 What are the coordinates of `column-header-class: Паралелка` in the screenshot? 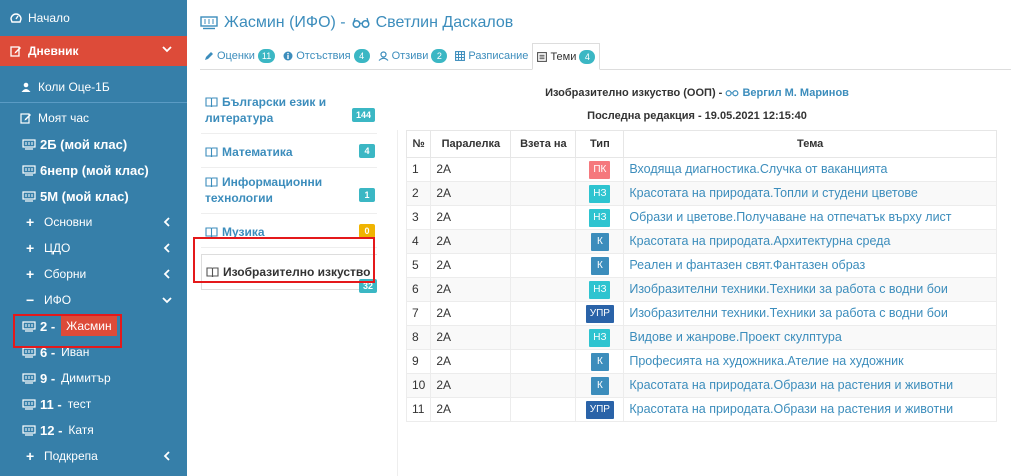 It's located at (471, 144).